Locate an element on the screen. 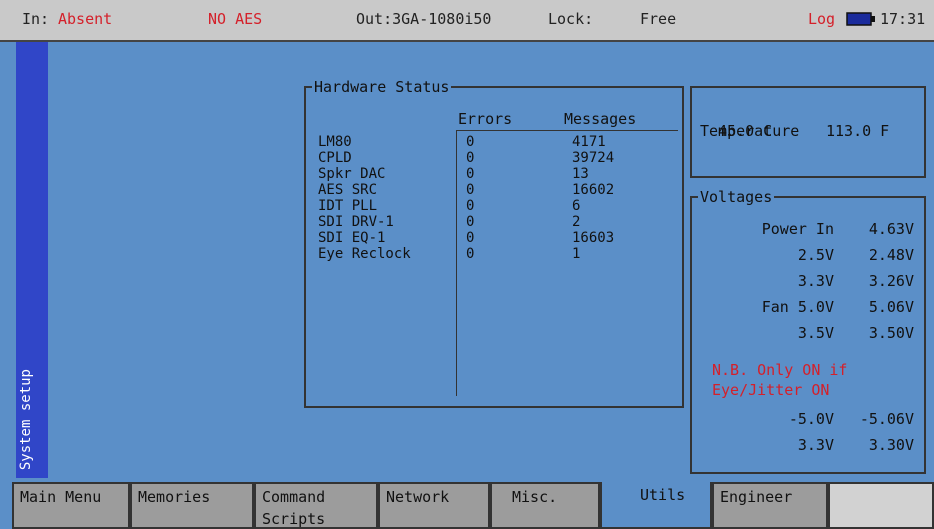 The image size is (934, 529). tab-command-scripts: Command Scripts is located at coordinates (316, 505).